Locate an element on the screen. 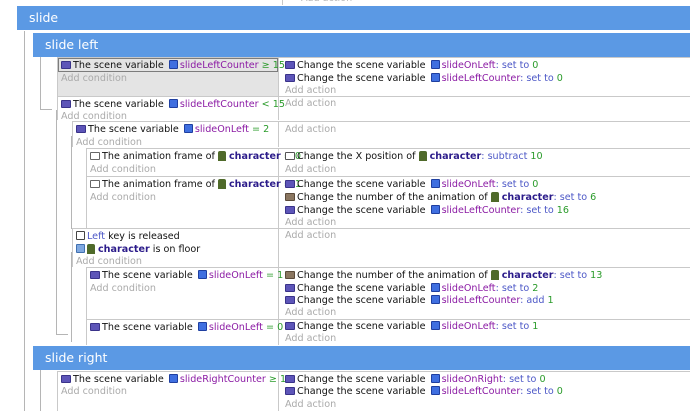 This screenshot has height=411, width=690. condition: The animation frame of character = 0 is located at coordinates (195, 156).